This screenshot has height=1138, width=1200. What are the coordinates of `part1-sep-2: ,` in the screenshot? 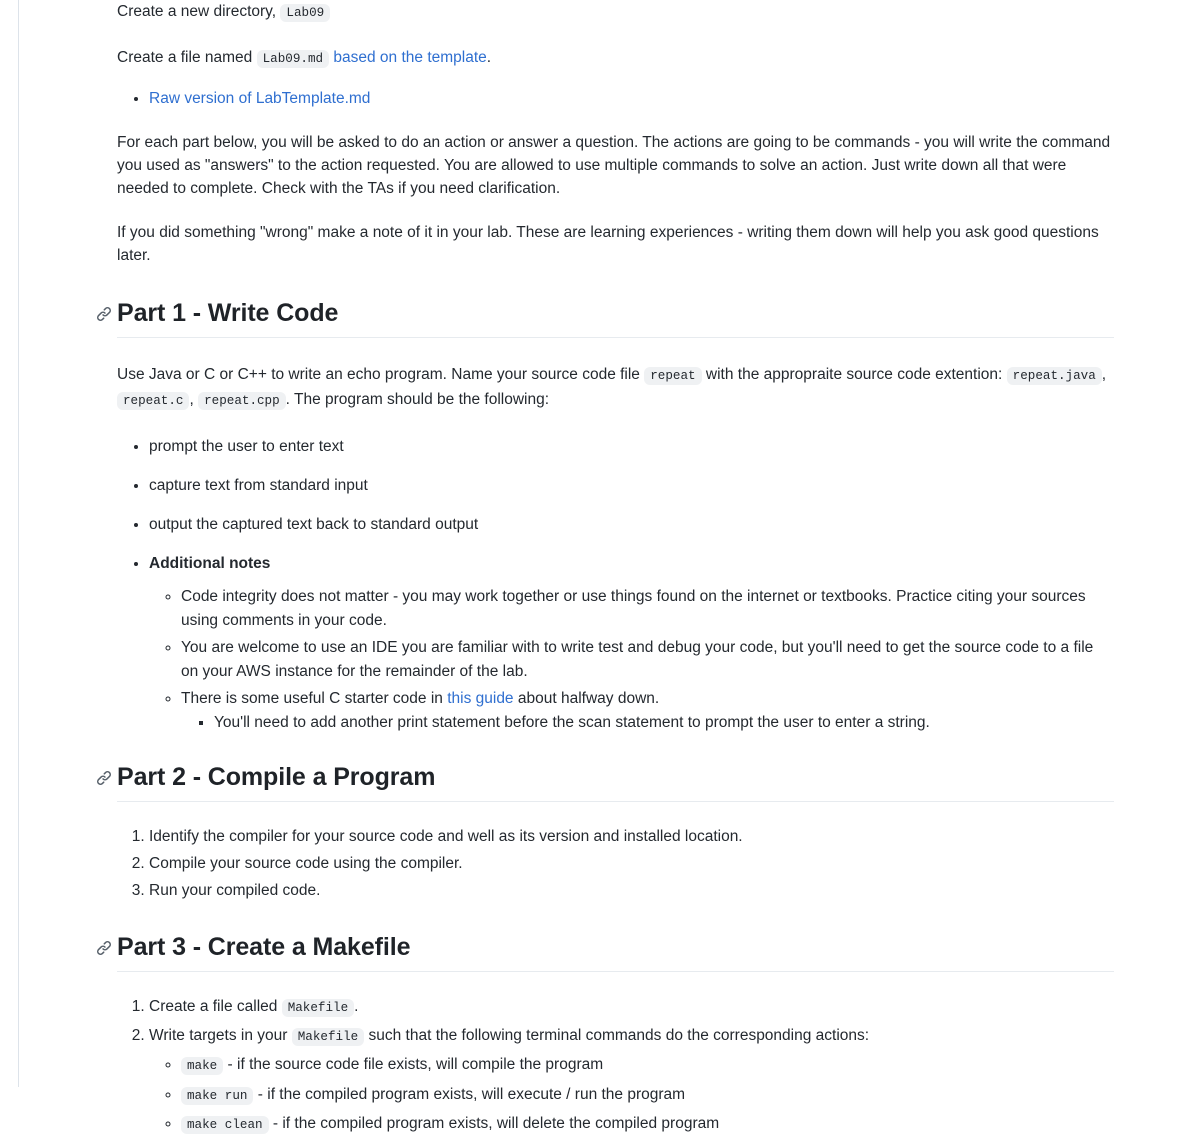 It's located at (191, 399).